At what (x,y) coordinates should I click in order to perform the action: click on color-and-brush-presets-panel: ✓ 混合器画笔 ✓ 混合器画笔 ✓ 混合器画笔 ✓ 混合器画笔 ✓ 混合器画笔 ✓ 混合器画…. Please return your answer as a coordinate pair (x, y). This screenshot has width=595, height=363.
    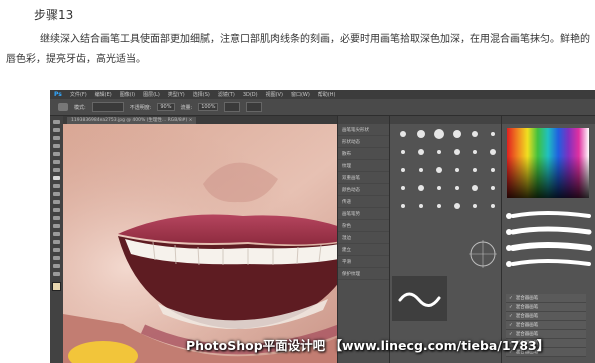
    Looking at the image, I should click on (548, 239).